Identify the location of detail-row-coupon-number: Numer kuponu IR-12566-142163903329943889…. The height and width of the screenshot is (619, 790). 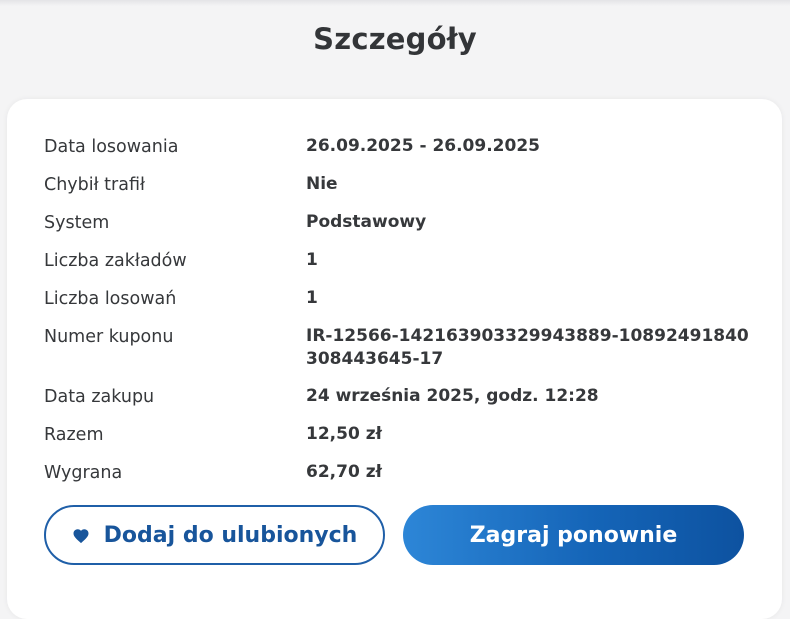
(401, 348).